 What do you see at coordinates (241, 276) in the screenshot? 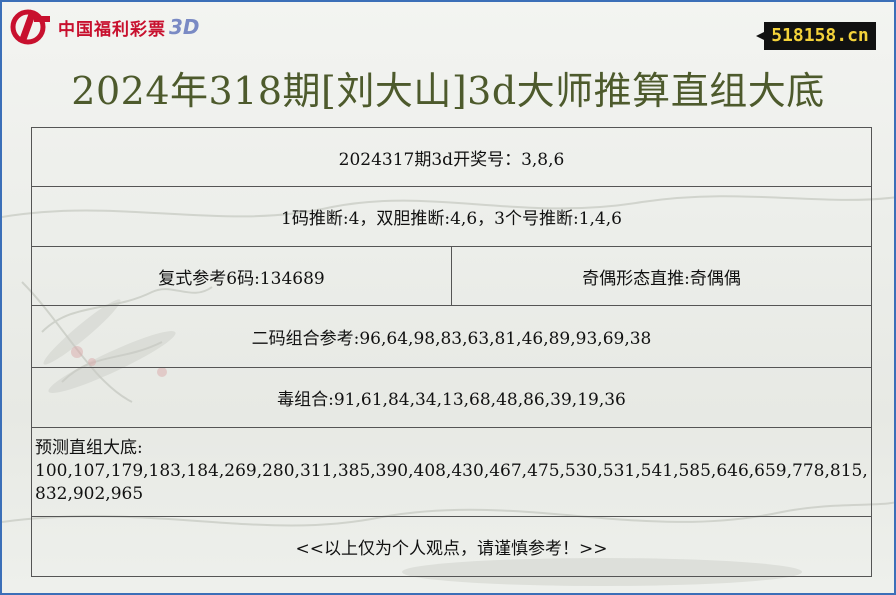
I see `compound-reference-cell: 复式参考6码:134689` at bounding box center [241, 276].